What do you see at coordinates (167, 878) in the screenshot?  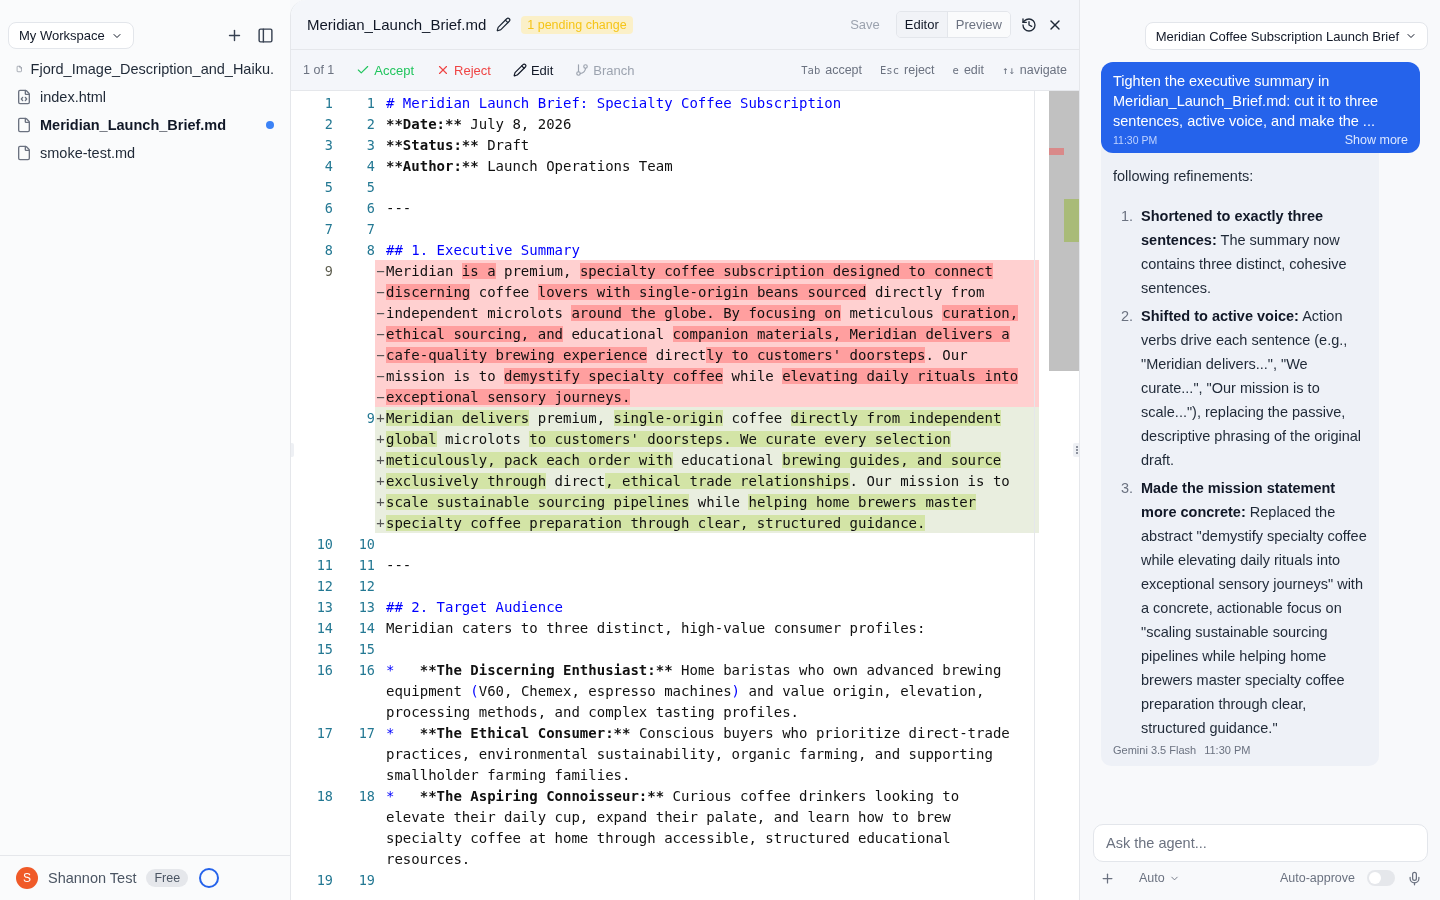 I see `plan-badge: Free` at bounding box center [167, 878].